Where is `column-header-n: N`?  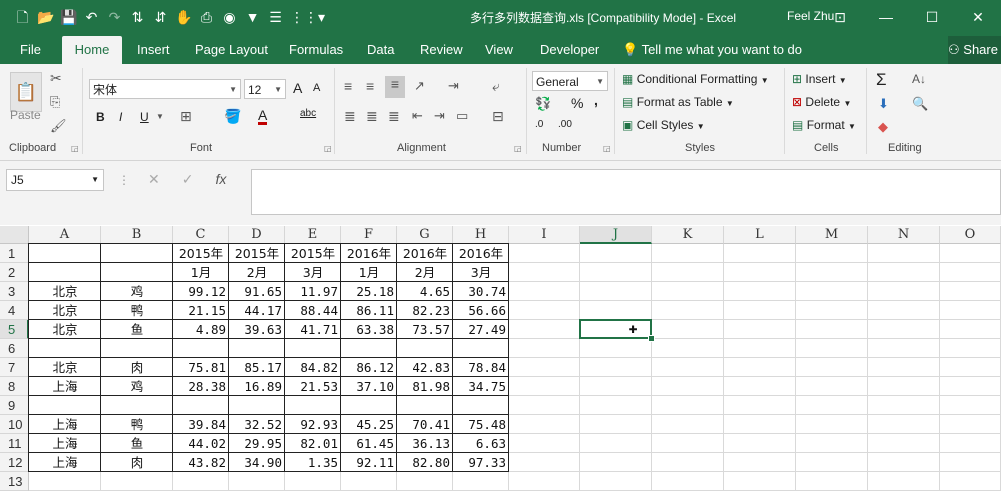 column-header-n: N is located at coordinates (904, 235).